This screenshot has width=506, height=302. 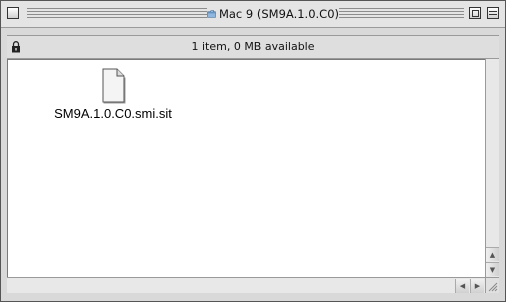 What do you see at coordinates (492, 269) in the screenshot?
I see `scroll-down-arrow-icon: ▼` at bounding box center [492, 269].